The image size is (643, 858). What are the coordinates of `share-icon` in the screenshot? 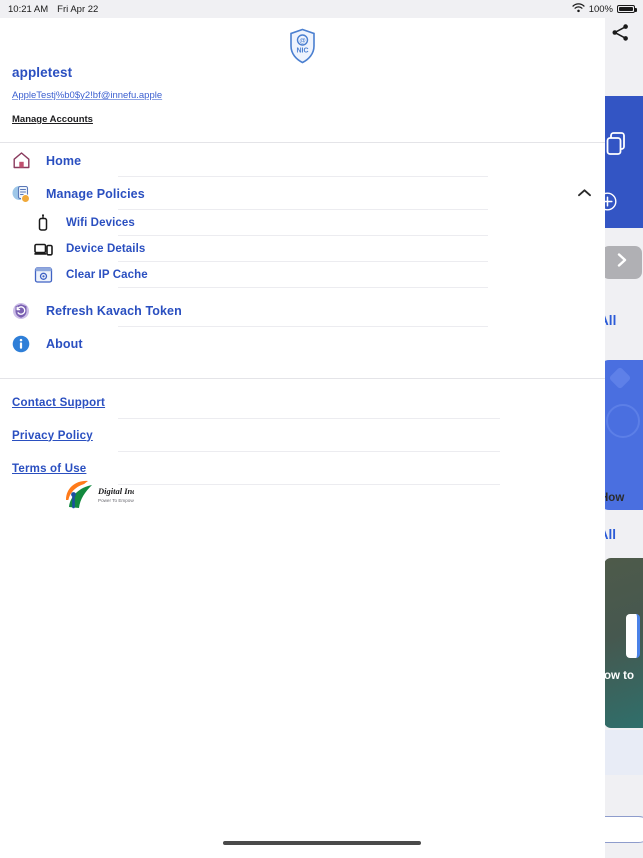 It's located at (620, 35).